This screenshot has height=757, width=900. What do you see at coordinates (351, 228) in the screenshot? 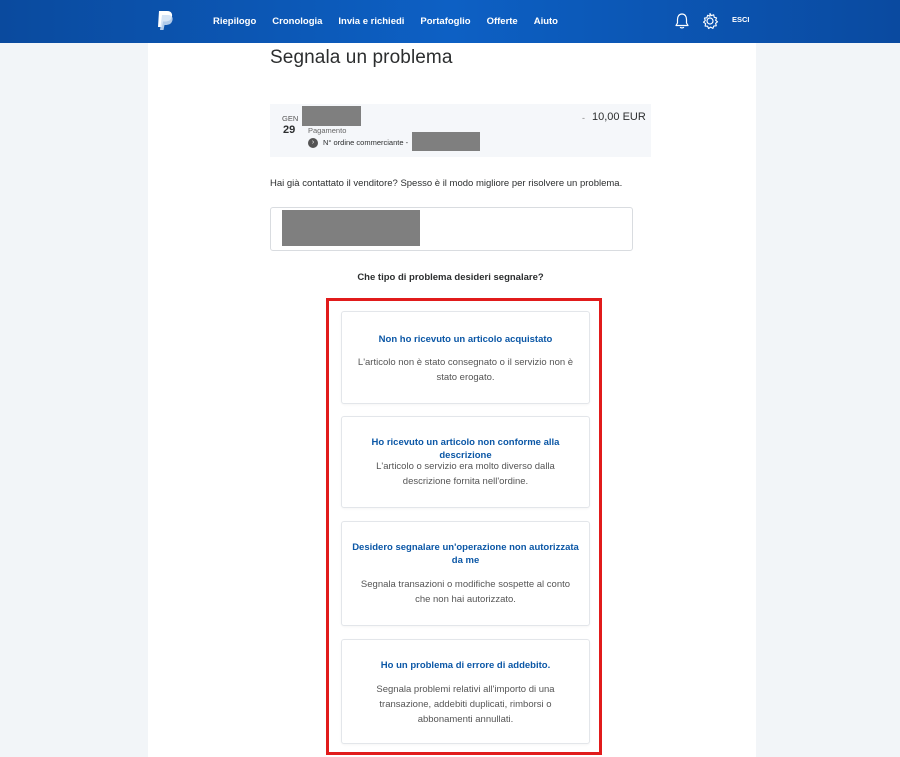
I see `redacted-content` at bounding box center [351, 228].